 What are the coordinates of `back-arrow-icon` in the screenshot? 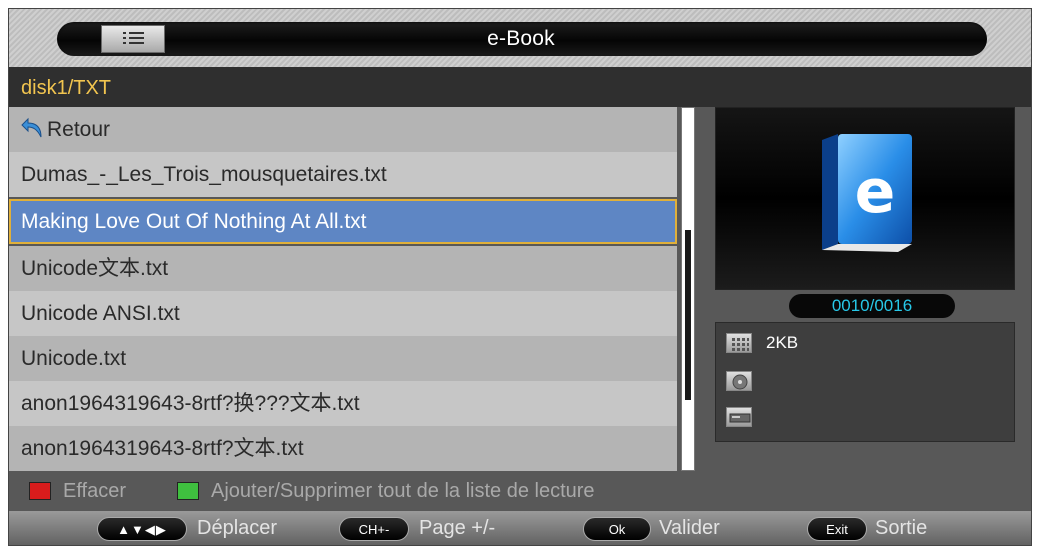 It's located at (31, 127).